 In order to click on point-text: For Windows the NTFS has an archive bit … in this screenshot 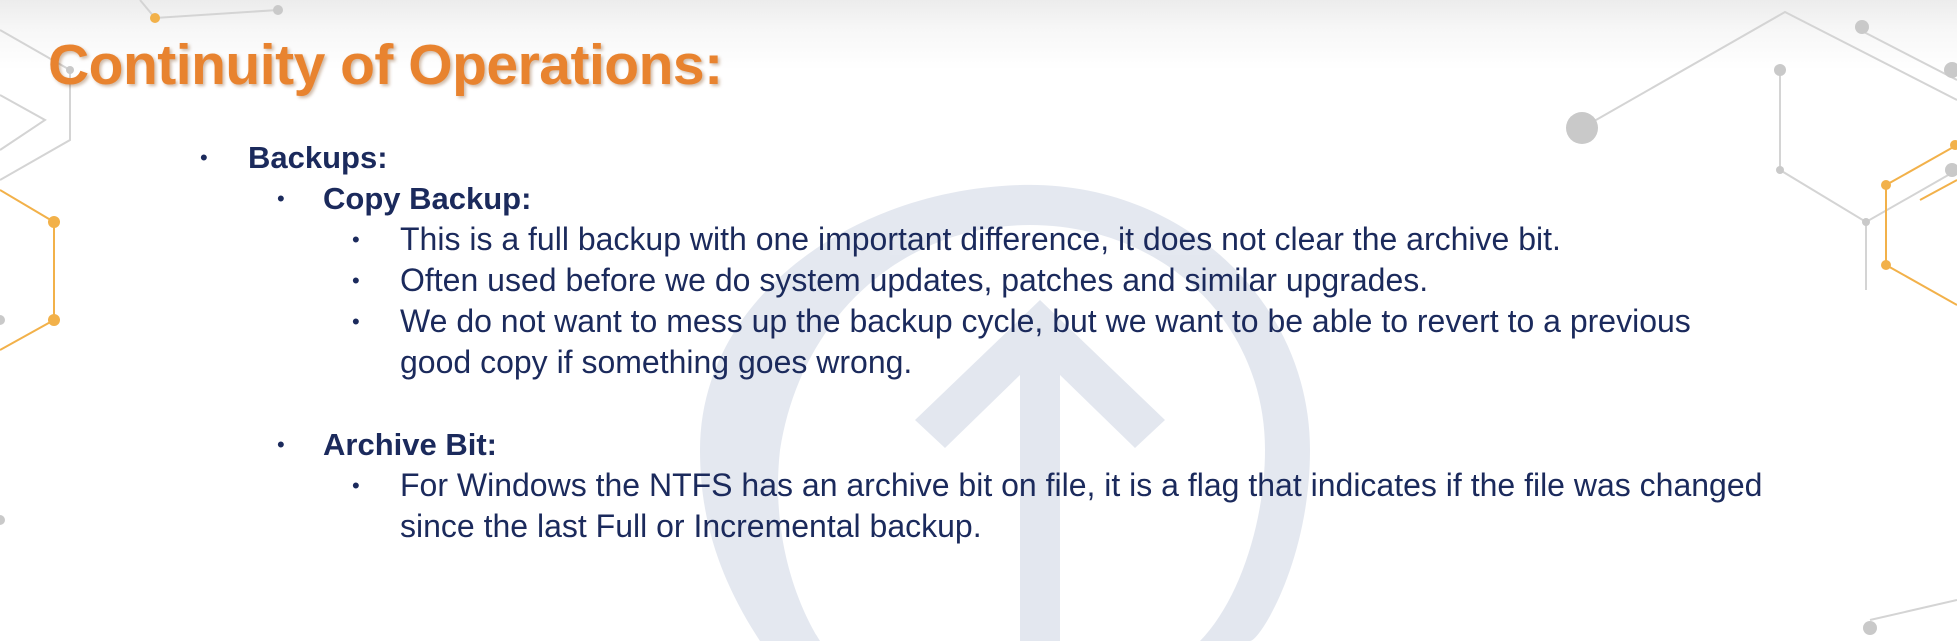, I will do `click(1081, 485)`.